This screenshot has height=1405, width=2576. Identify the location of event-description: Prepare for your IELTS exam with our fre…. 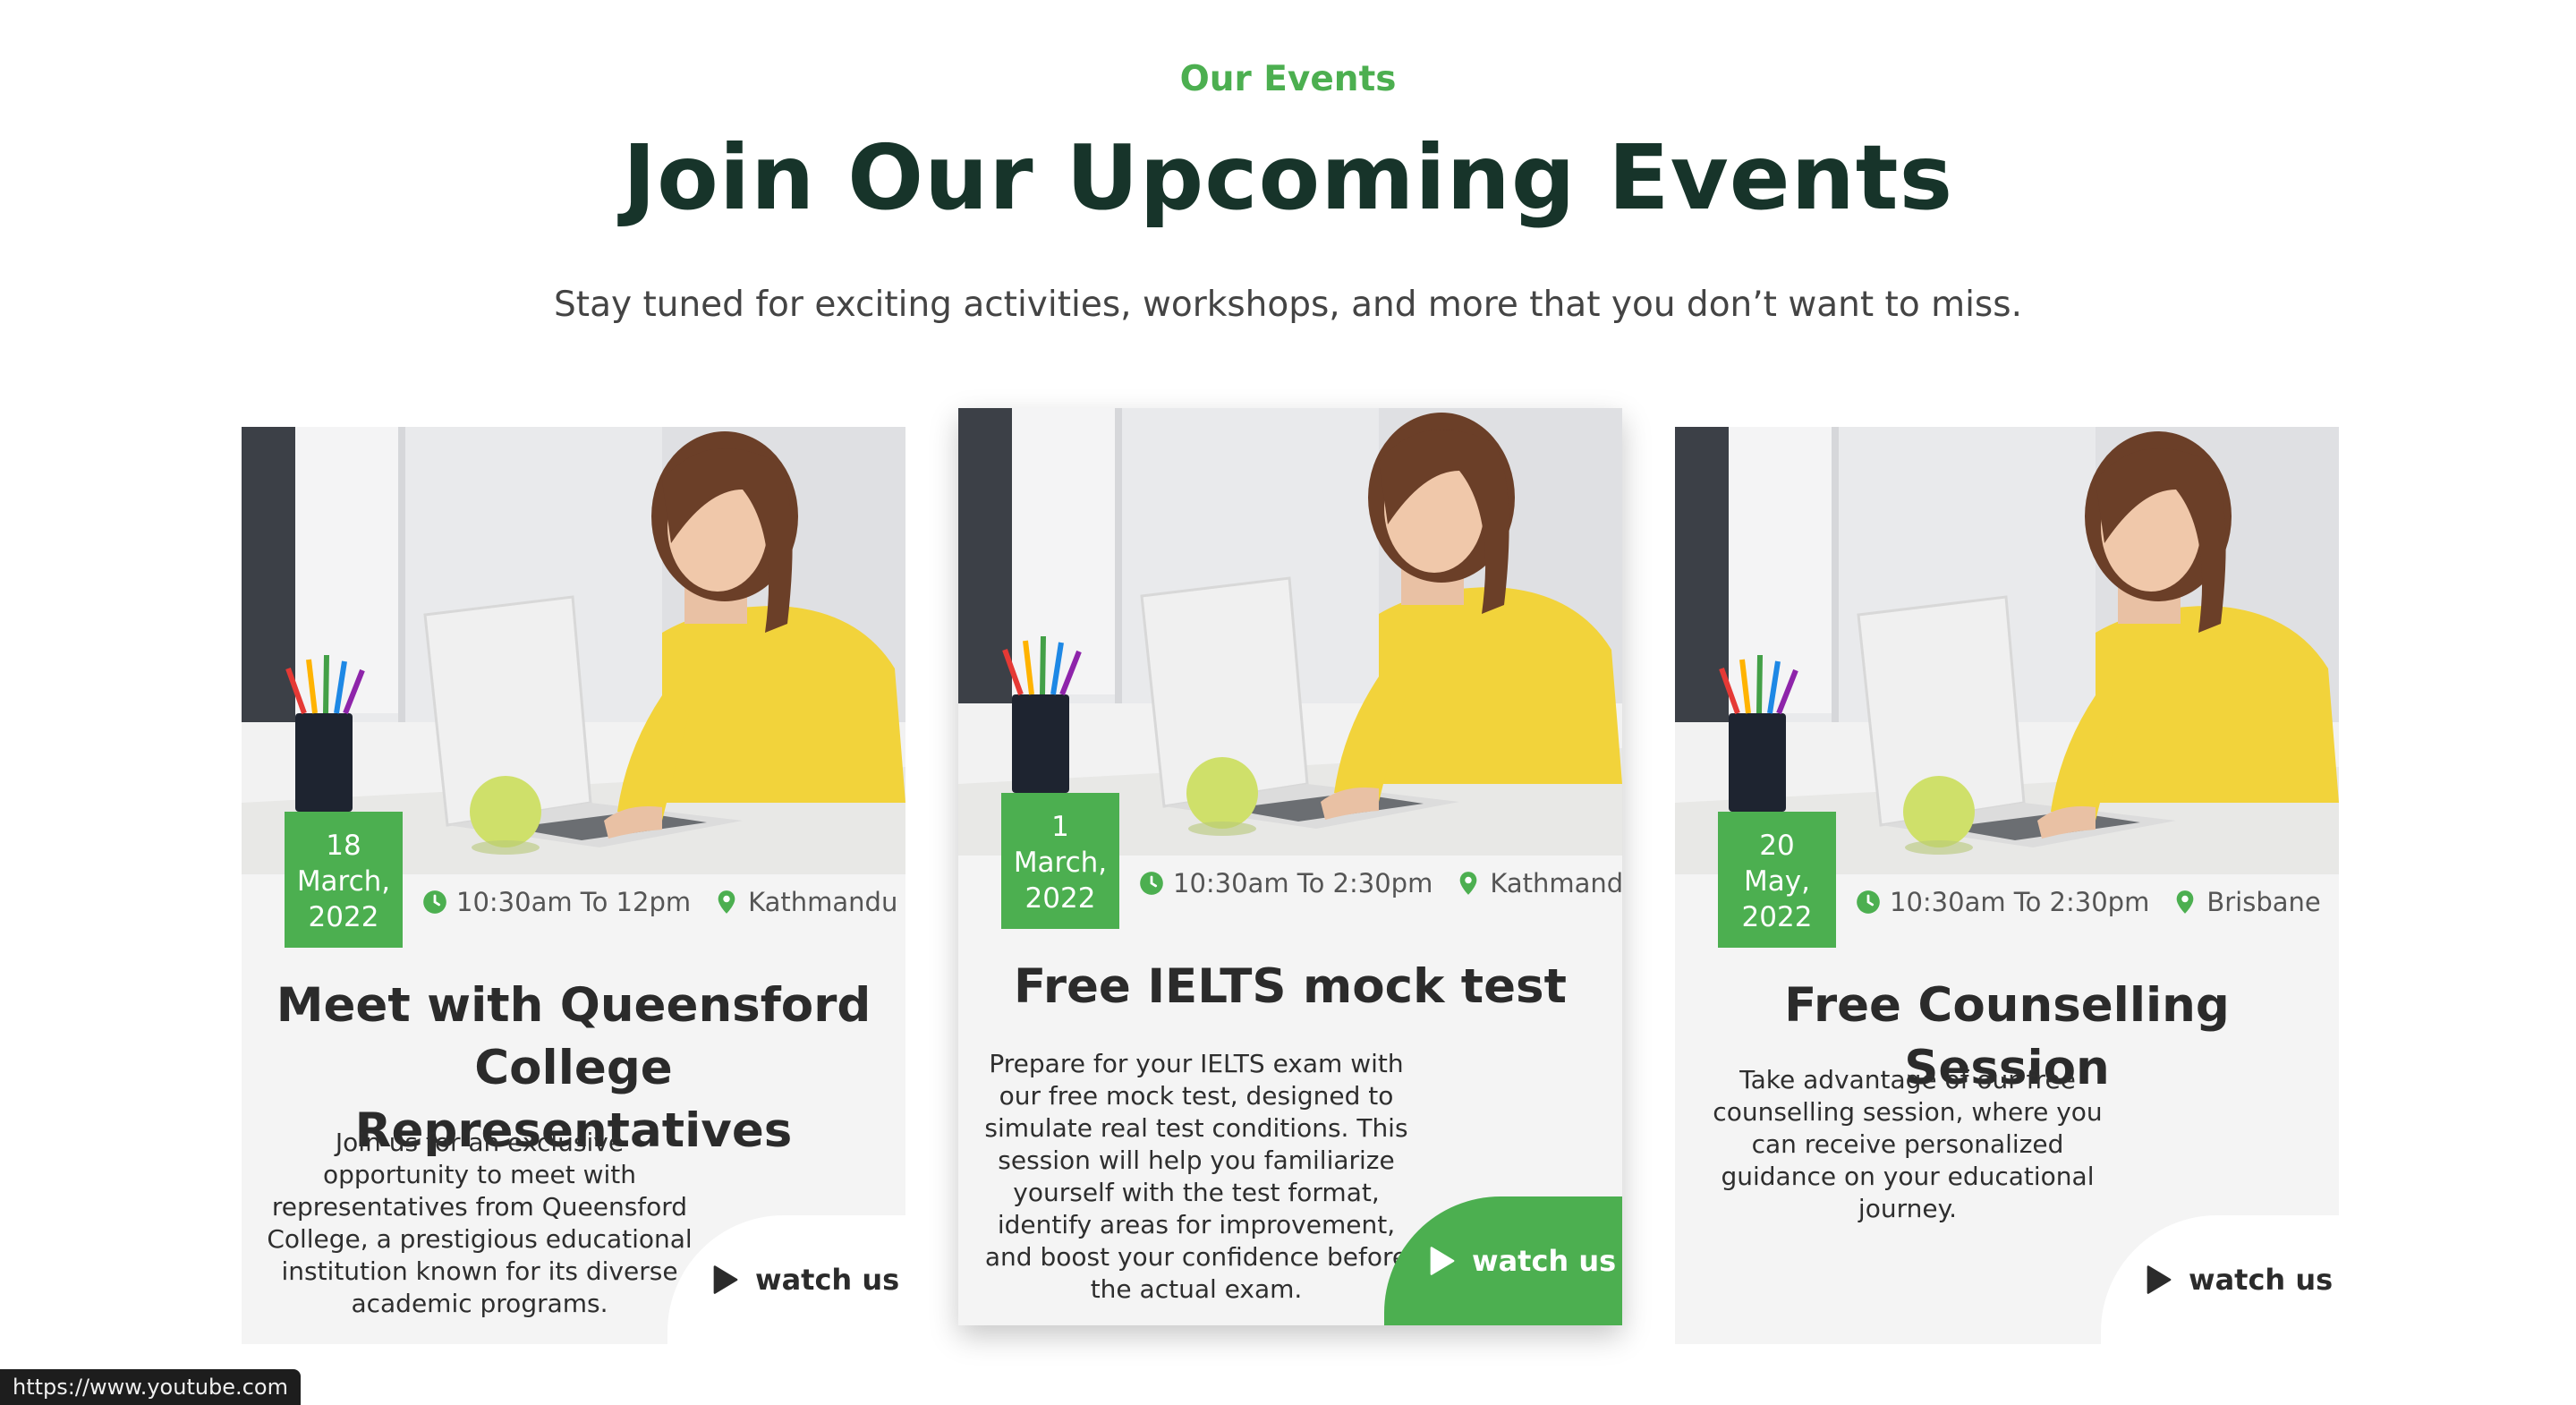
(1196, 1176).